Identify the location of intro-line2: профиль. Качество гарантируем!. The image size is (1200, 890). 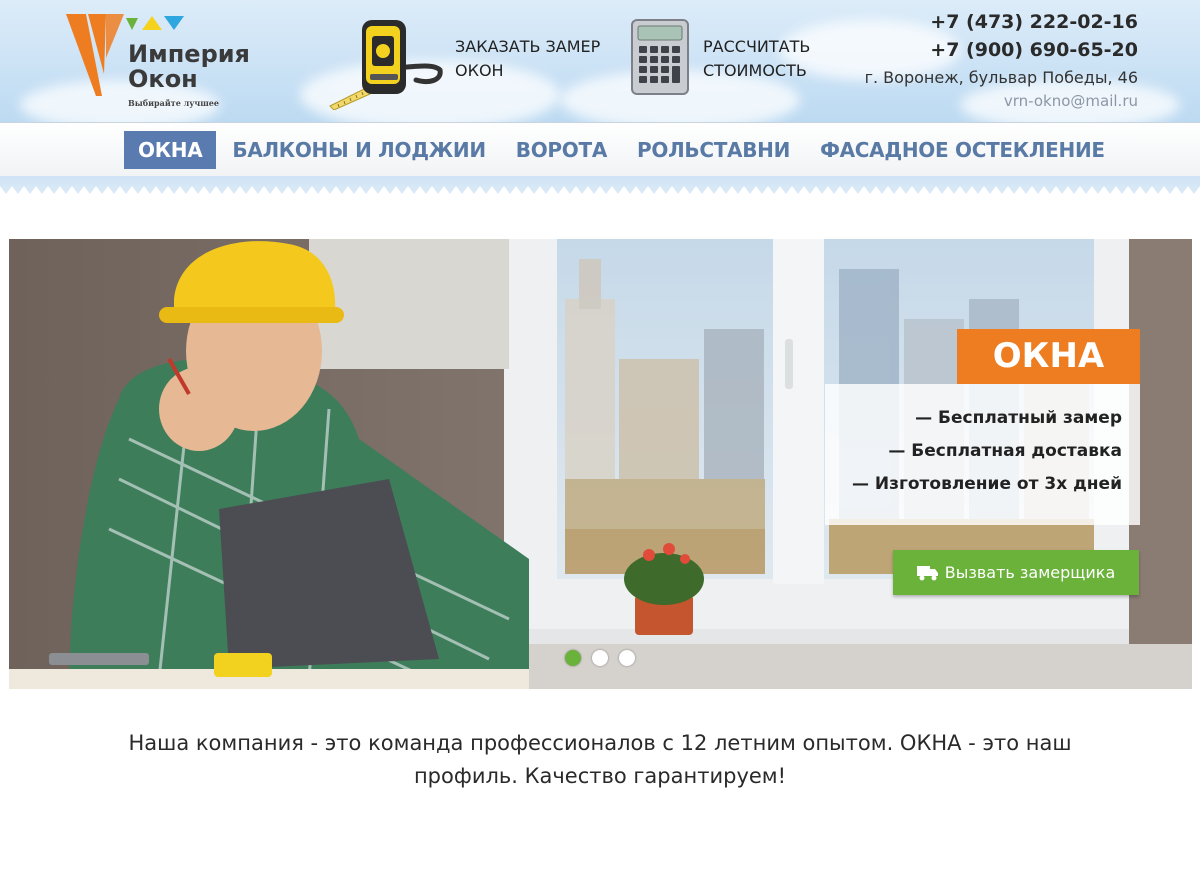
(600, 776).